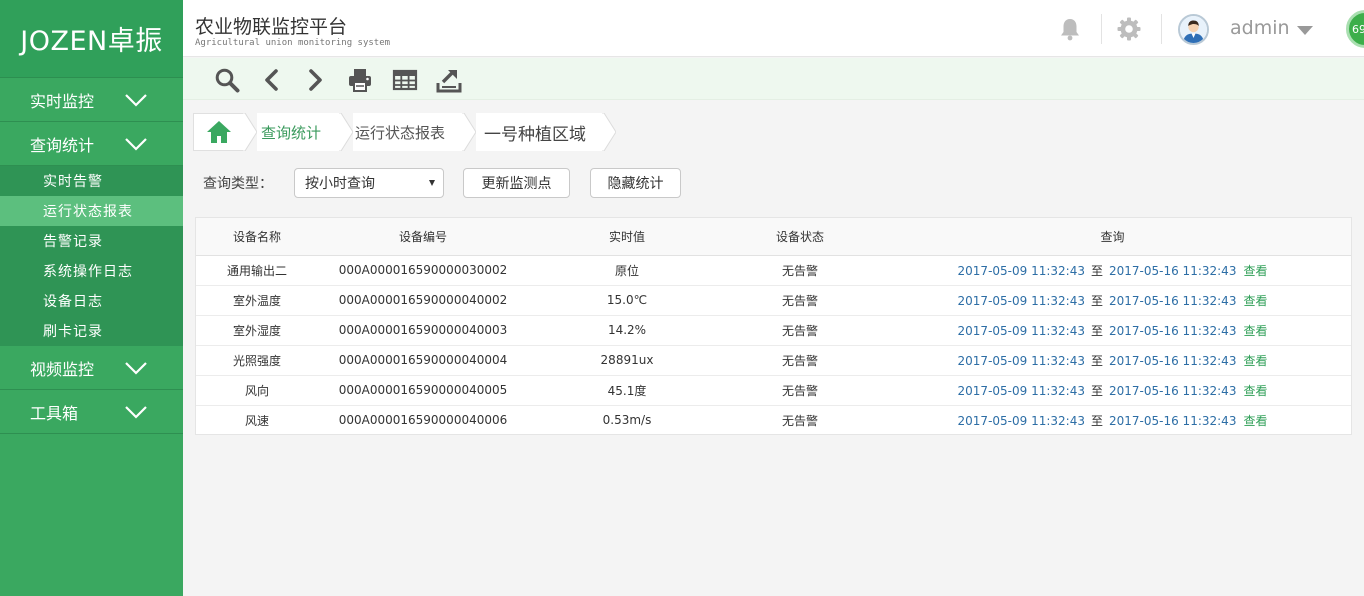 The height and width of the screenshot is (596, 1364). I want to click on sidebar-group-label: 工具箱, so click(54, 413).